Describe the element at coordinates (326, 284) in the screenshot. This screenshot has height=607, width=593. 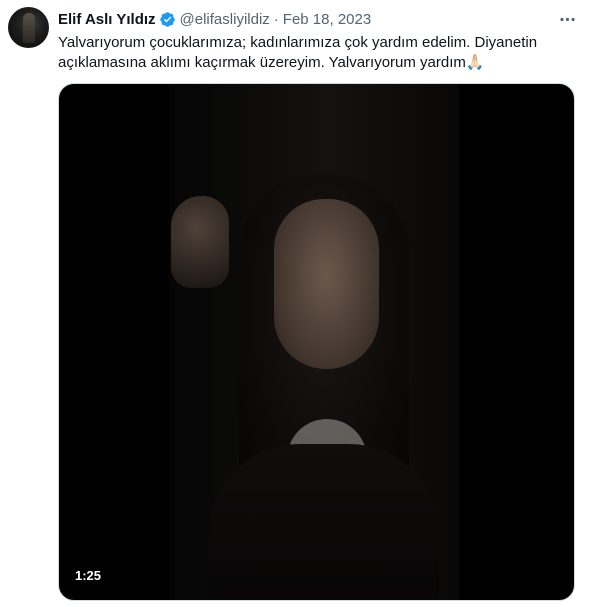
I see `video-figure-face` at that location.